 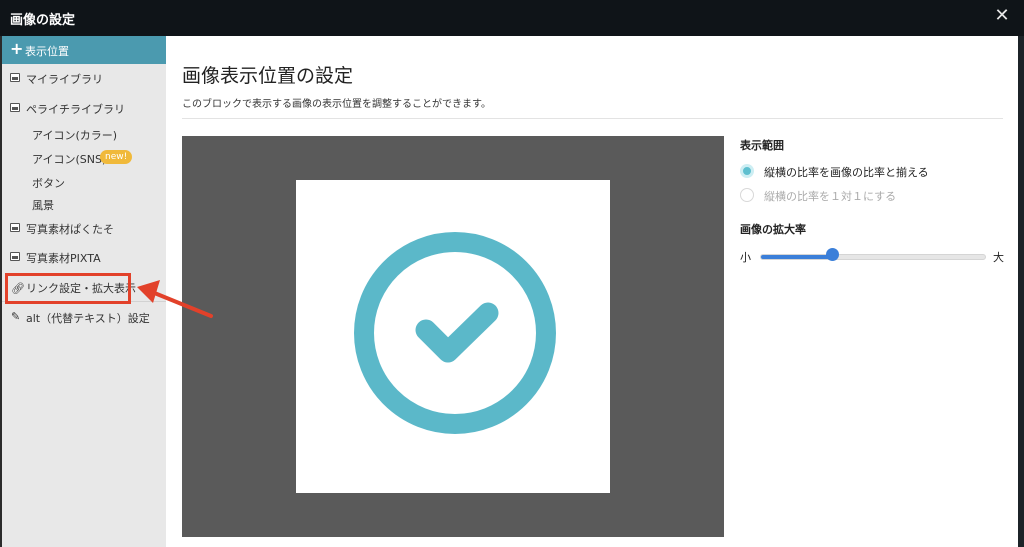 I want to click on zoom-heading: 画像の拡大率, so click(x=773, y=229).